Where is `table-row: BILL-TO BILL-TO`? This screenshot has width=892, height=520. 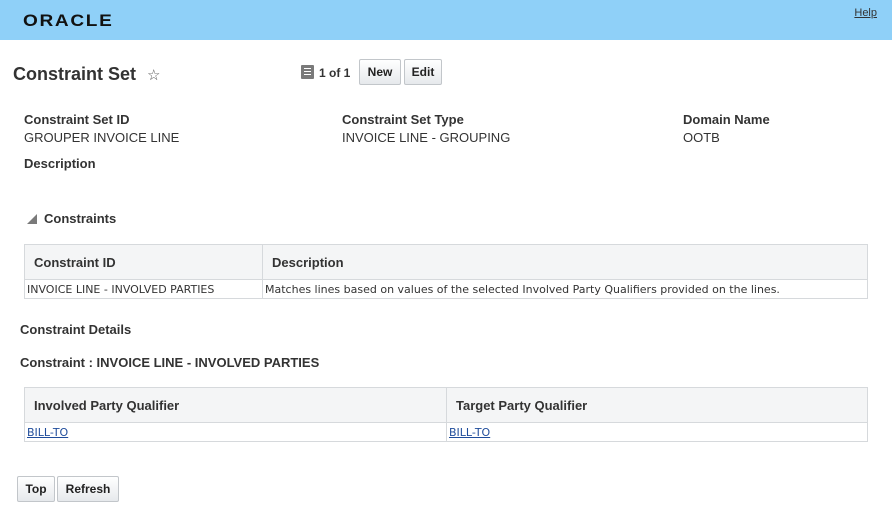 table-row: BILL-TO BILL-TO is located at coordinates (446, 432).